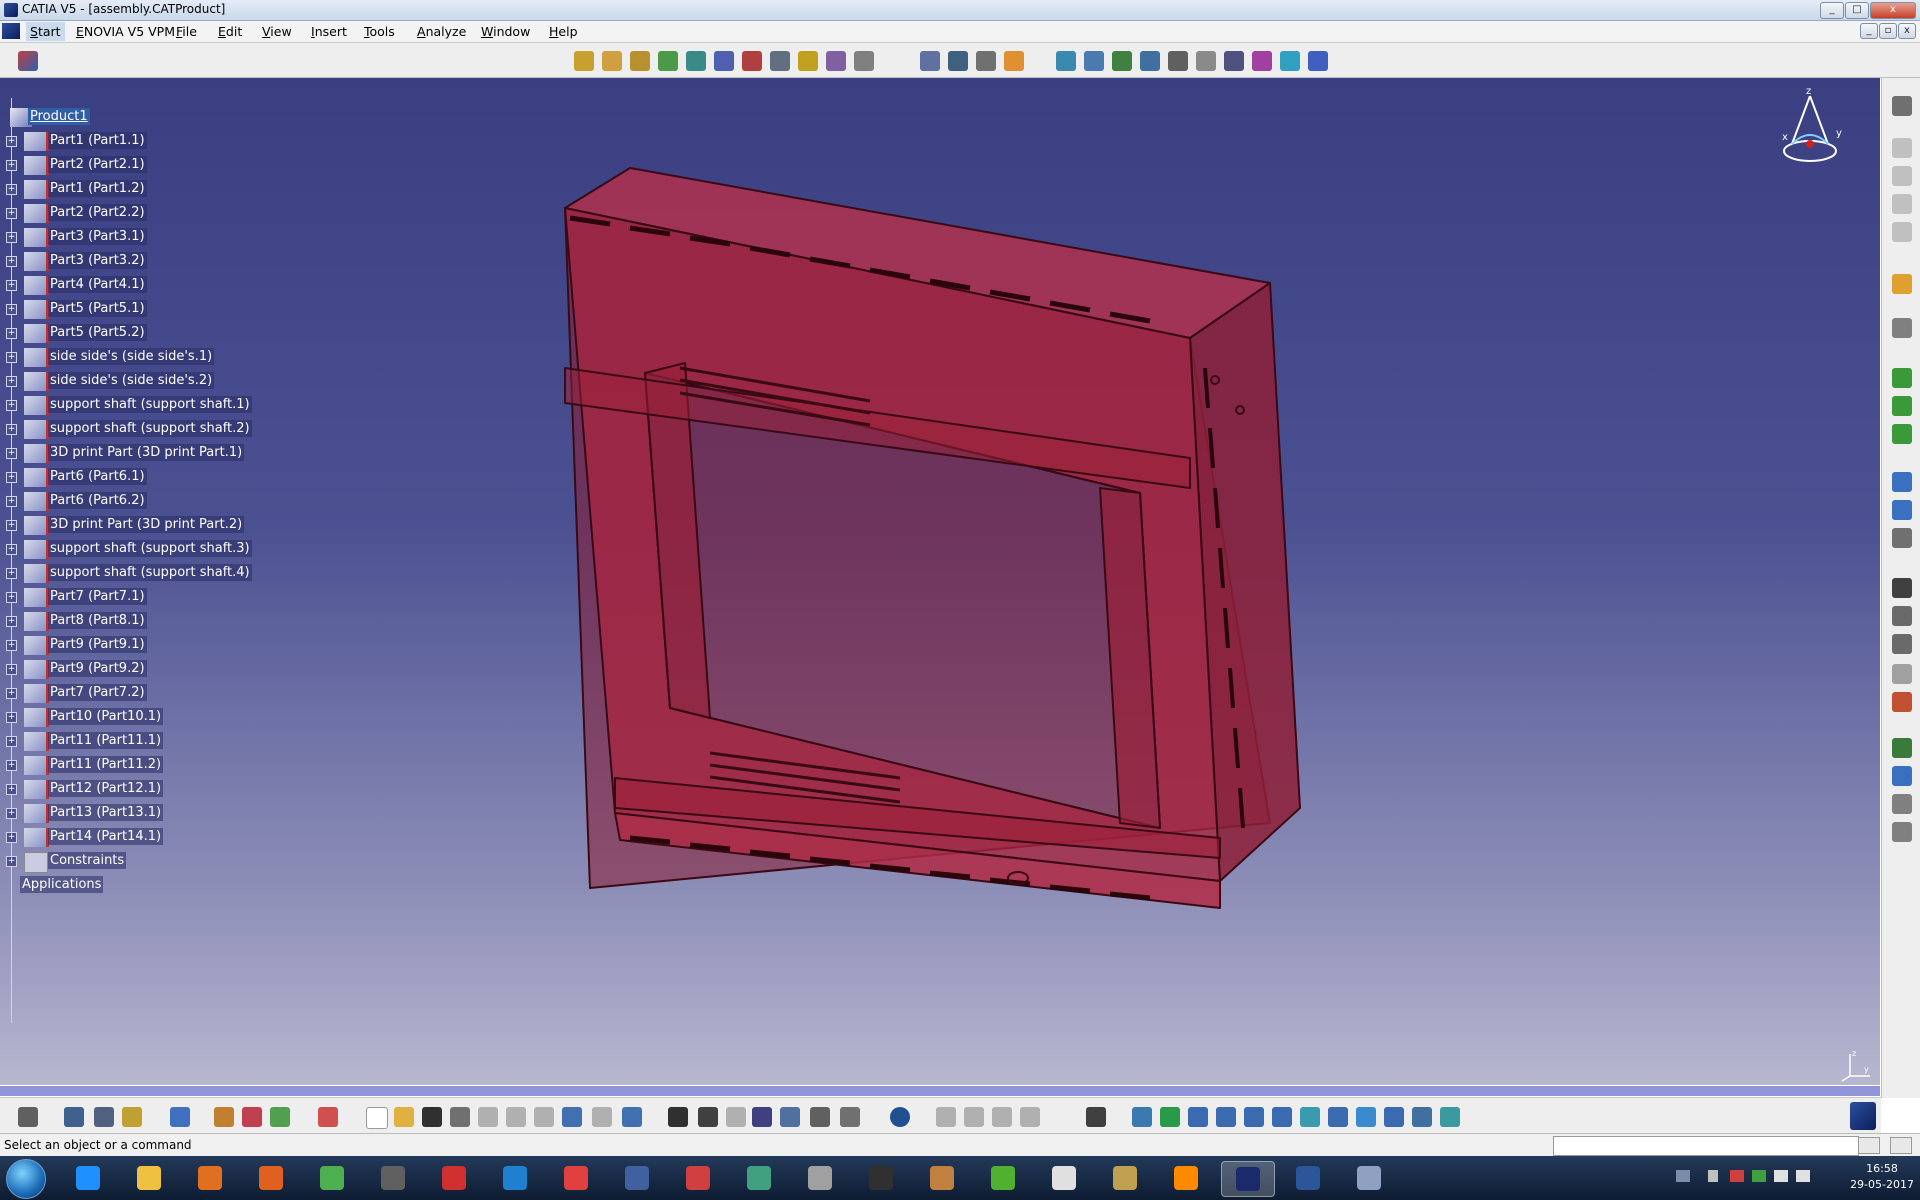  What do you see at coordinates (640, 61) in the screenshot?
I see `new-component-icon` at bounding box center [640, 61].